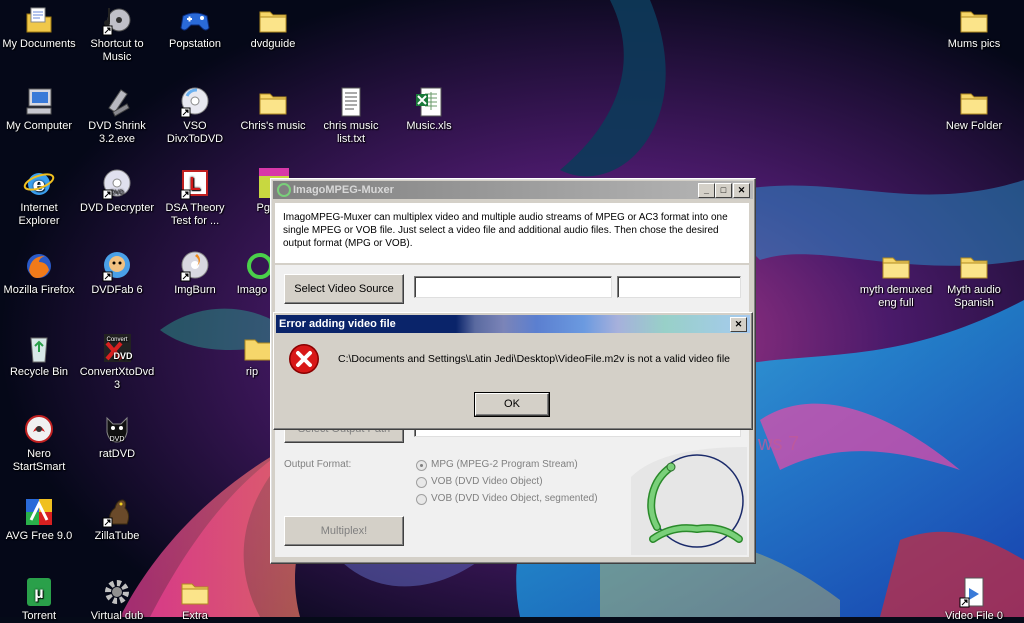  I want to click on desktop-icon-label: New Folder, so click(974, 126).